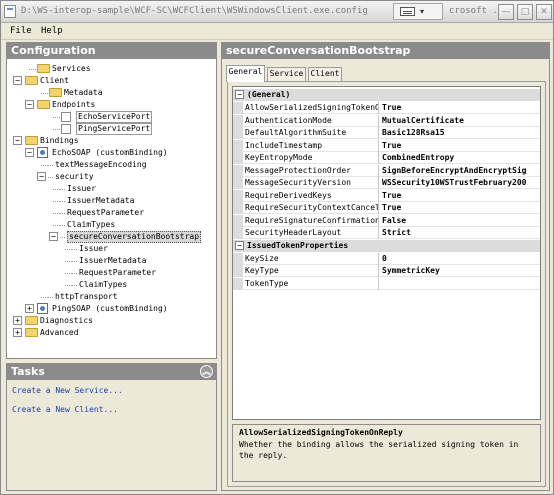 The height and width of the screenshot is (495, 554). Describe the element at coordinates (386, 95) in the screenshot. I see `grid-category: − (General)` at that location.